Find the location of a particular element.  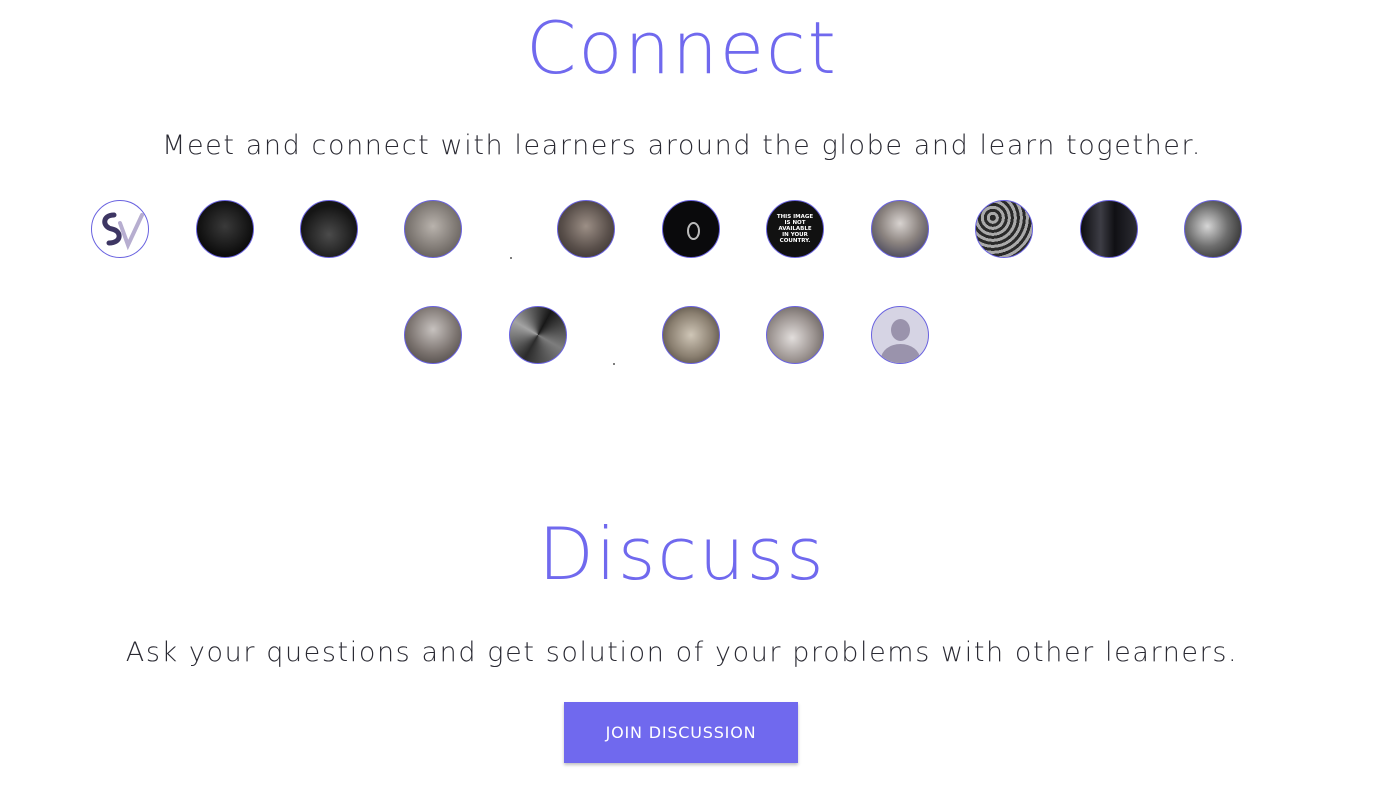

avatar-night-scene is located at coordinates (329, 229).